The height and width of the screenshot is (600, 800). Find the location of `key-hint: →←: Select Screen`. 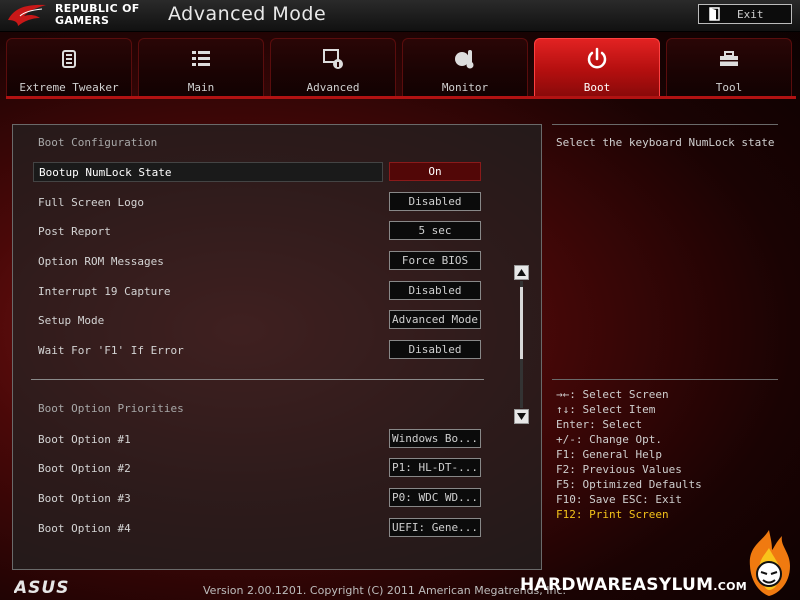

key-hint: →←: Select Screen is located at coordinates (612, 394).